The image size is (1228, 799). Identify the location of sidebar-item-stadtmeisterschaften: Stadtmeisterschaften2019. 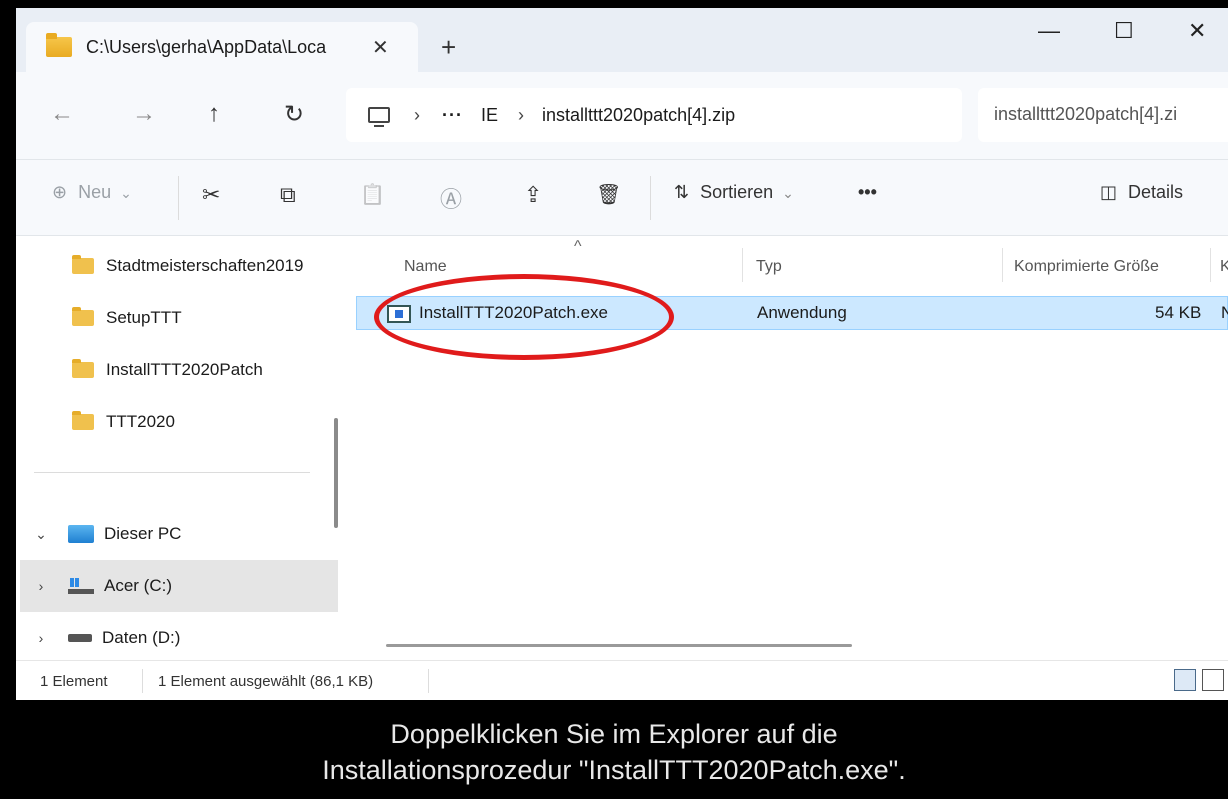
(188, 266).